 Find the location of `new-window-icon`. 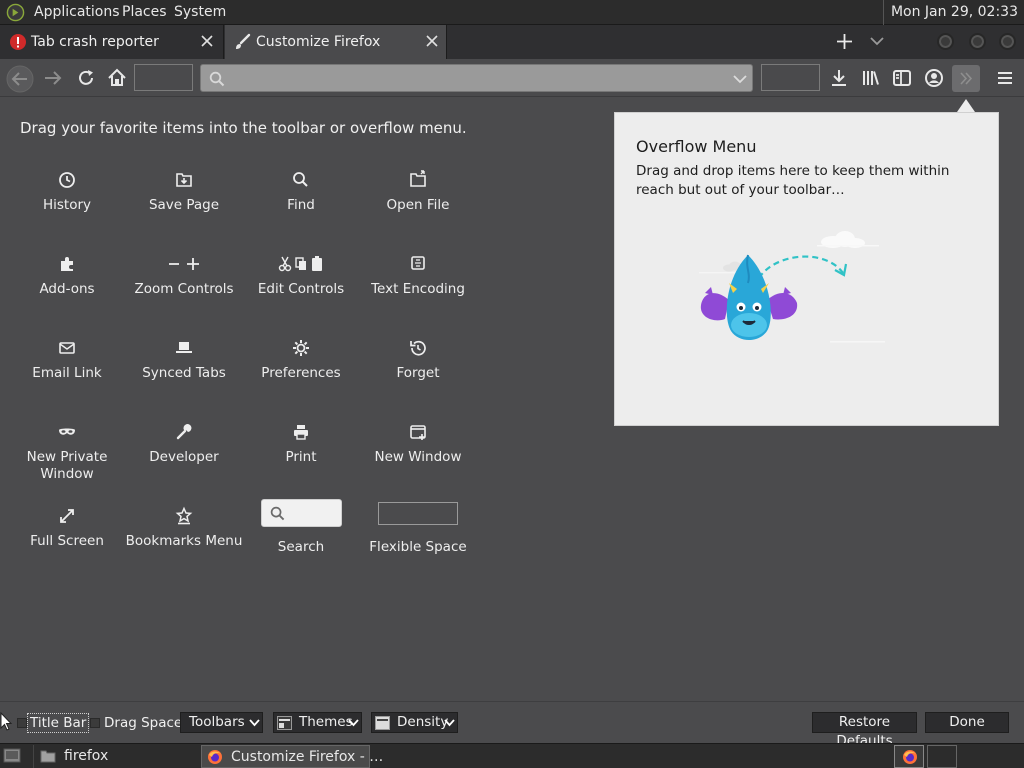

new-window-icon is located at coordinates (418, 432).